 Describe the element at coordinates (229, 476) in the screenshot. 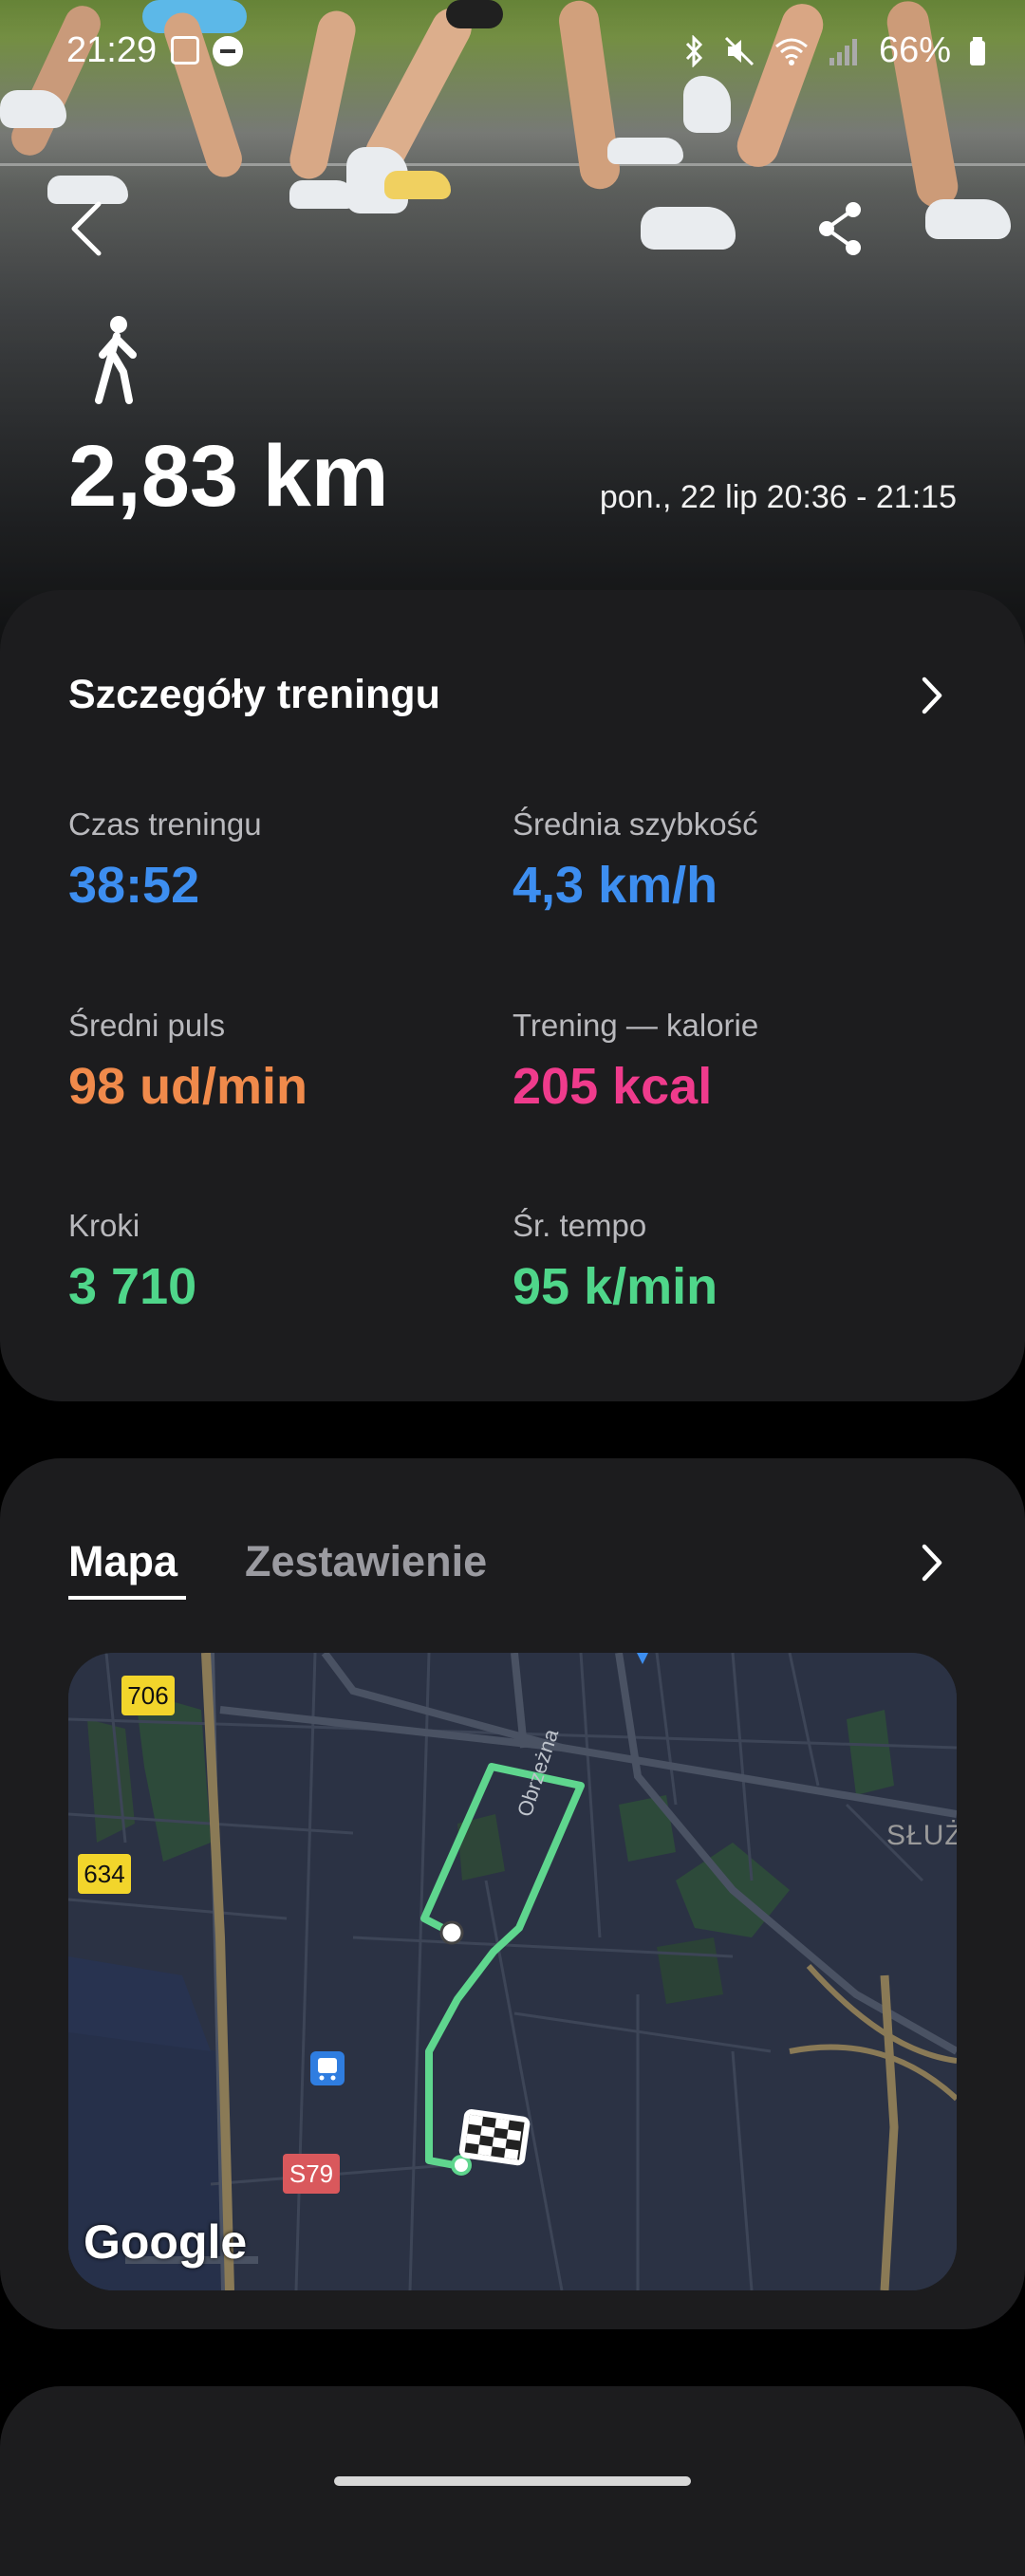

I see `workout-distance: 2,83 km` at that location.